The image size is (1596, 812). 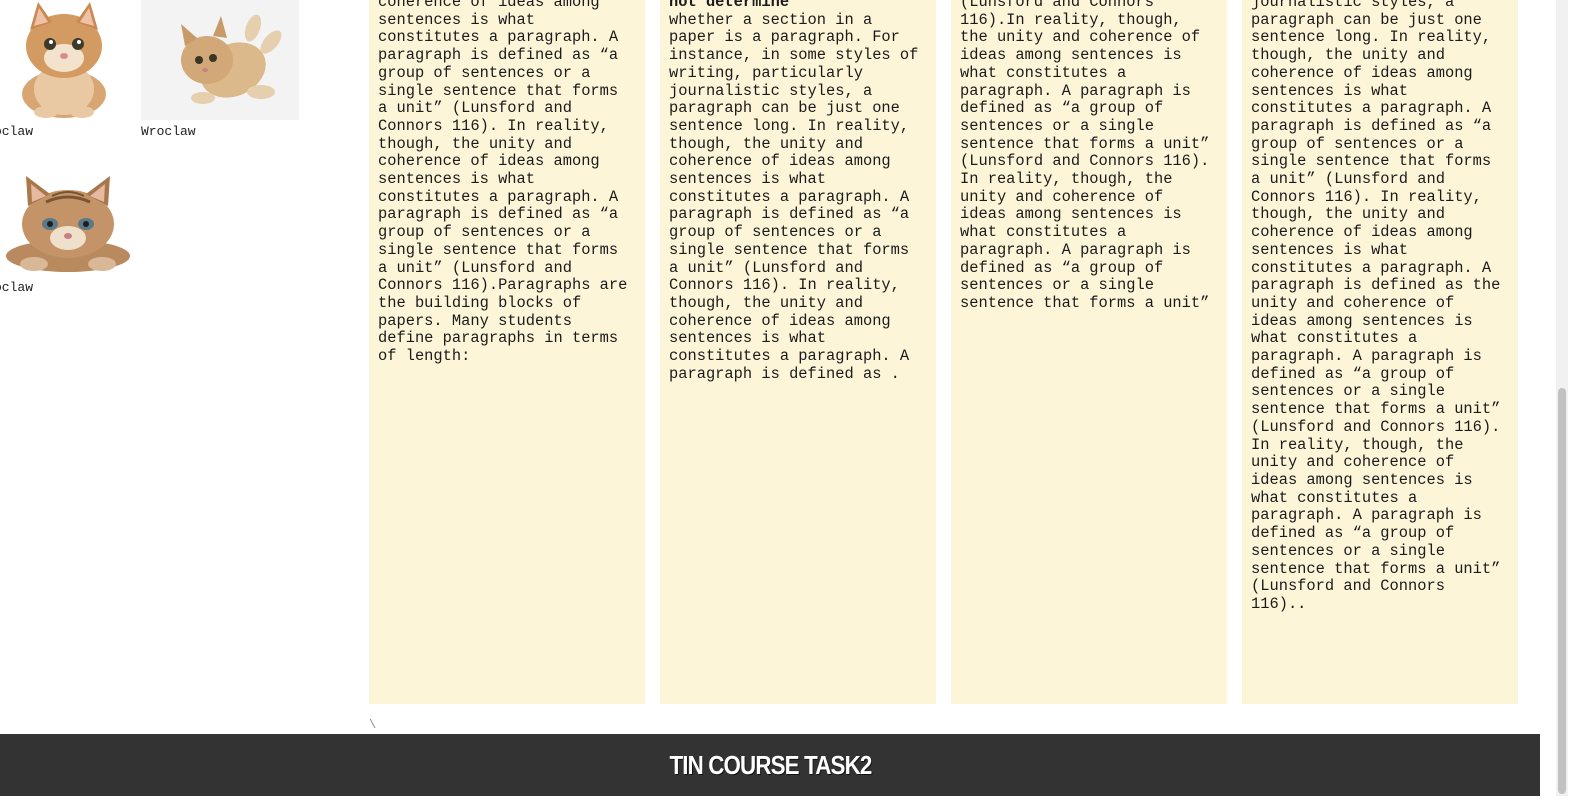 What do you see at coordinates (168, 131) in the screenshot?
I see `gallery-caption: Wroclaw` at bounding box center [168, 131].